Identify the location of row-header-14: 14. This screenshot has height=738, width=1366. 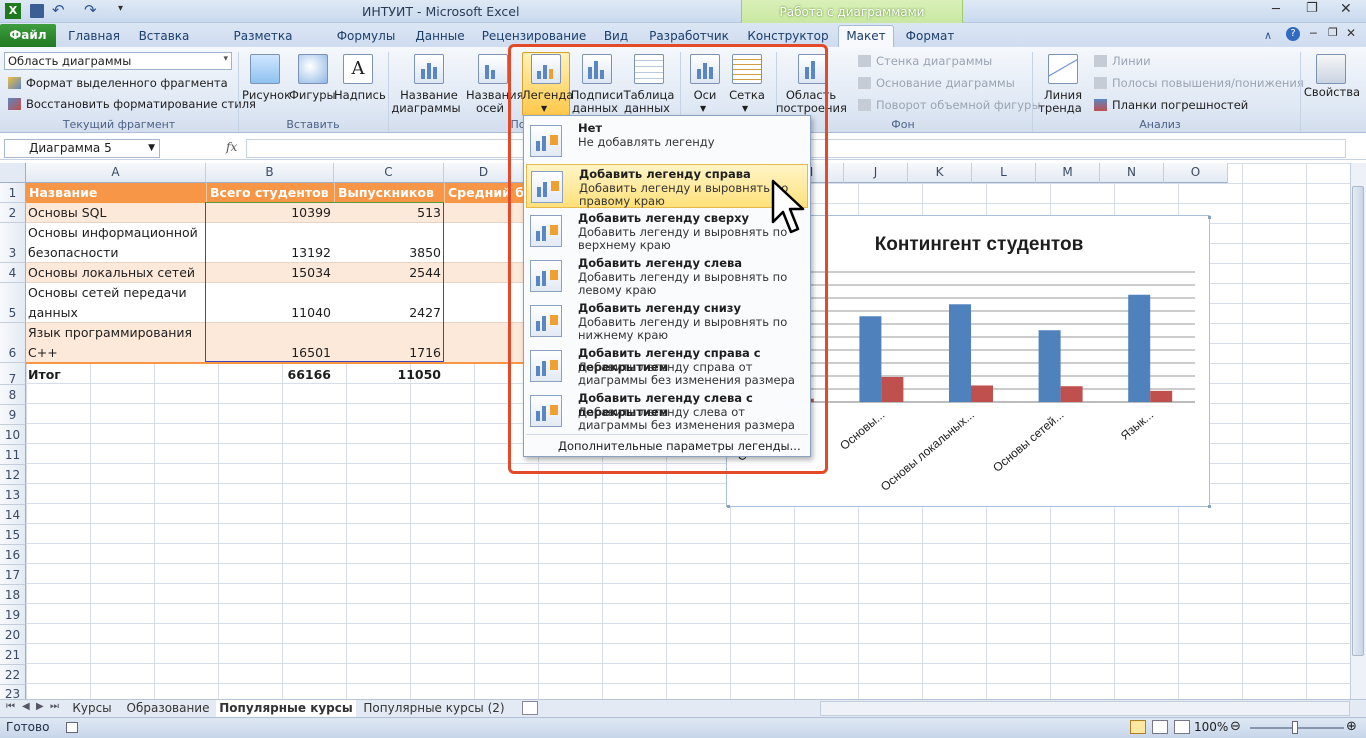
(13, 515).